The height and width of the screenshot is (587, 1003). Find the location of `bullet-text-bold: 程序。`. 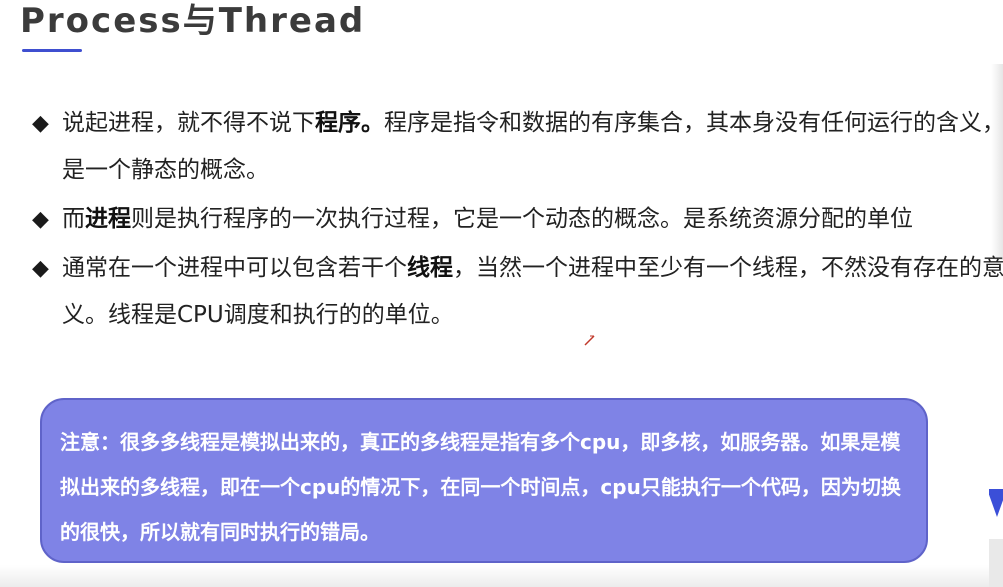

bullet-text-bold: 程序。 is located at coordinates (349, 123).